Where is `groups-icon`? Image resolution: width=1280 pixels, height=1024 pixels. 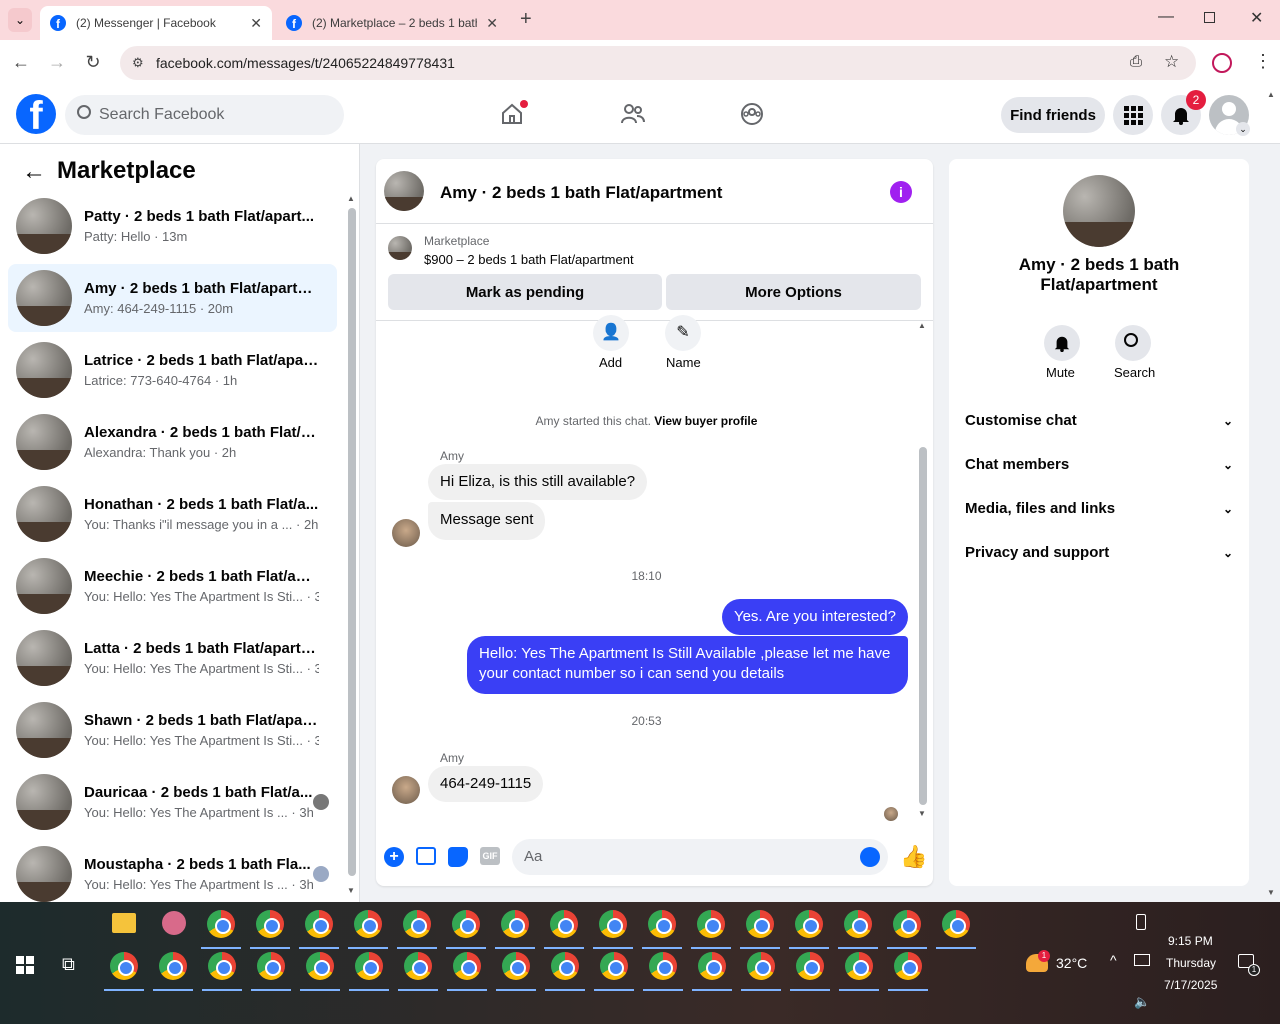 groups-icon is located at coordinates (752, 116).